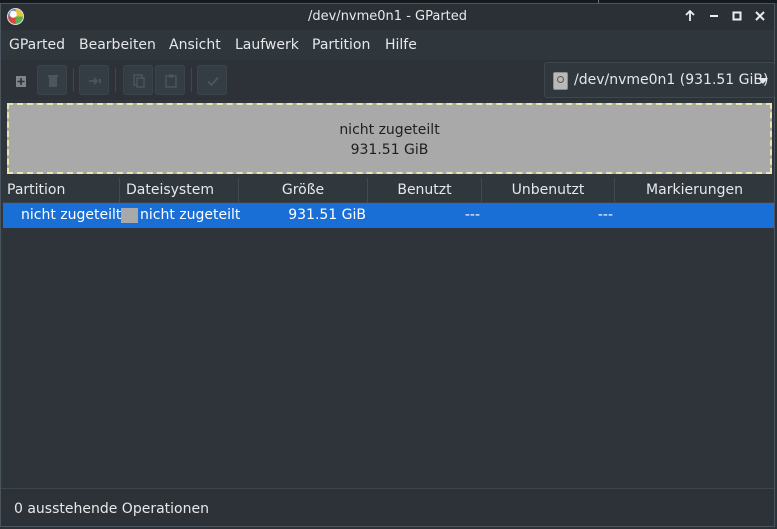  I want to click on title-bar: /dev/nvme0n1 - GParted, so click(387, 17).